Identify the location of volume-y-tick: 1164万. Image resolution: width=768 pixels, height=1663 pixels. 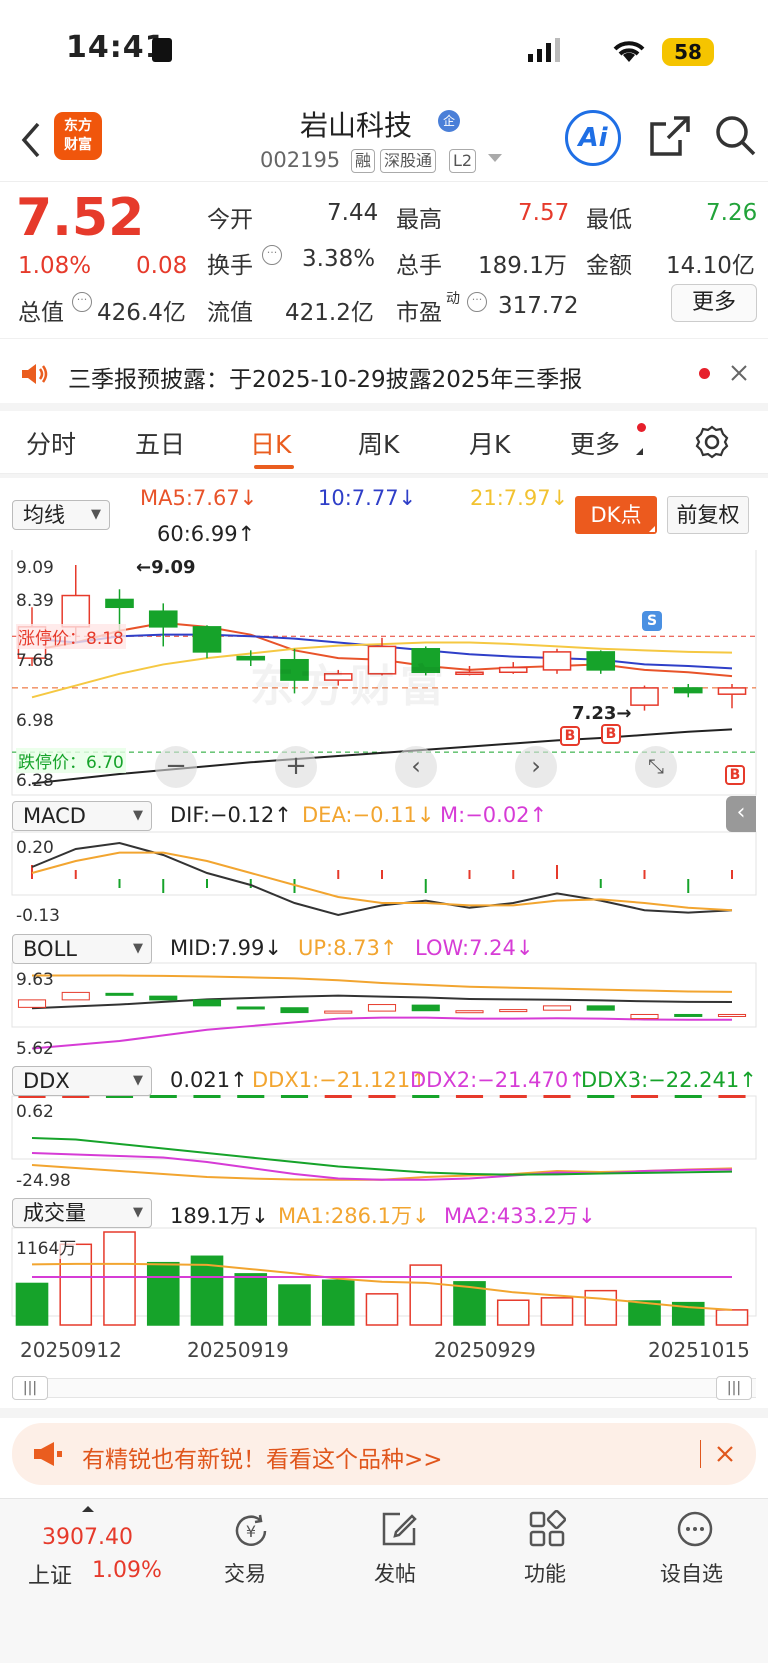
(46, 1246).